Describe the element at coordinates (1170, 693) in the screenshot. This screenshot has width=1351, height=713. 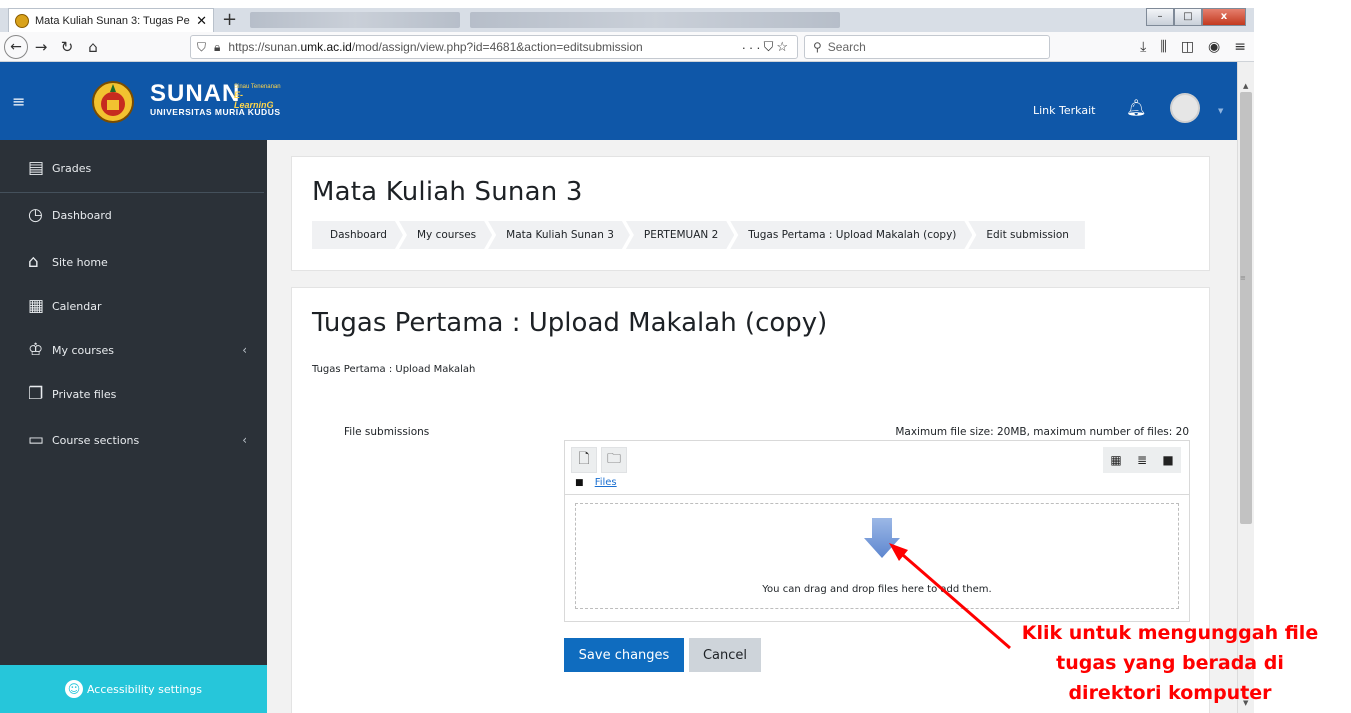
I see `annotation-line: direktori komputer` at that location.